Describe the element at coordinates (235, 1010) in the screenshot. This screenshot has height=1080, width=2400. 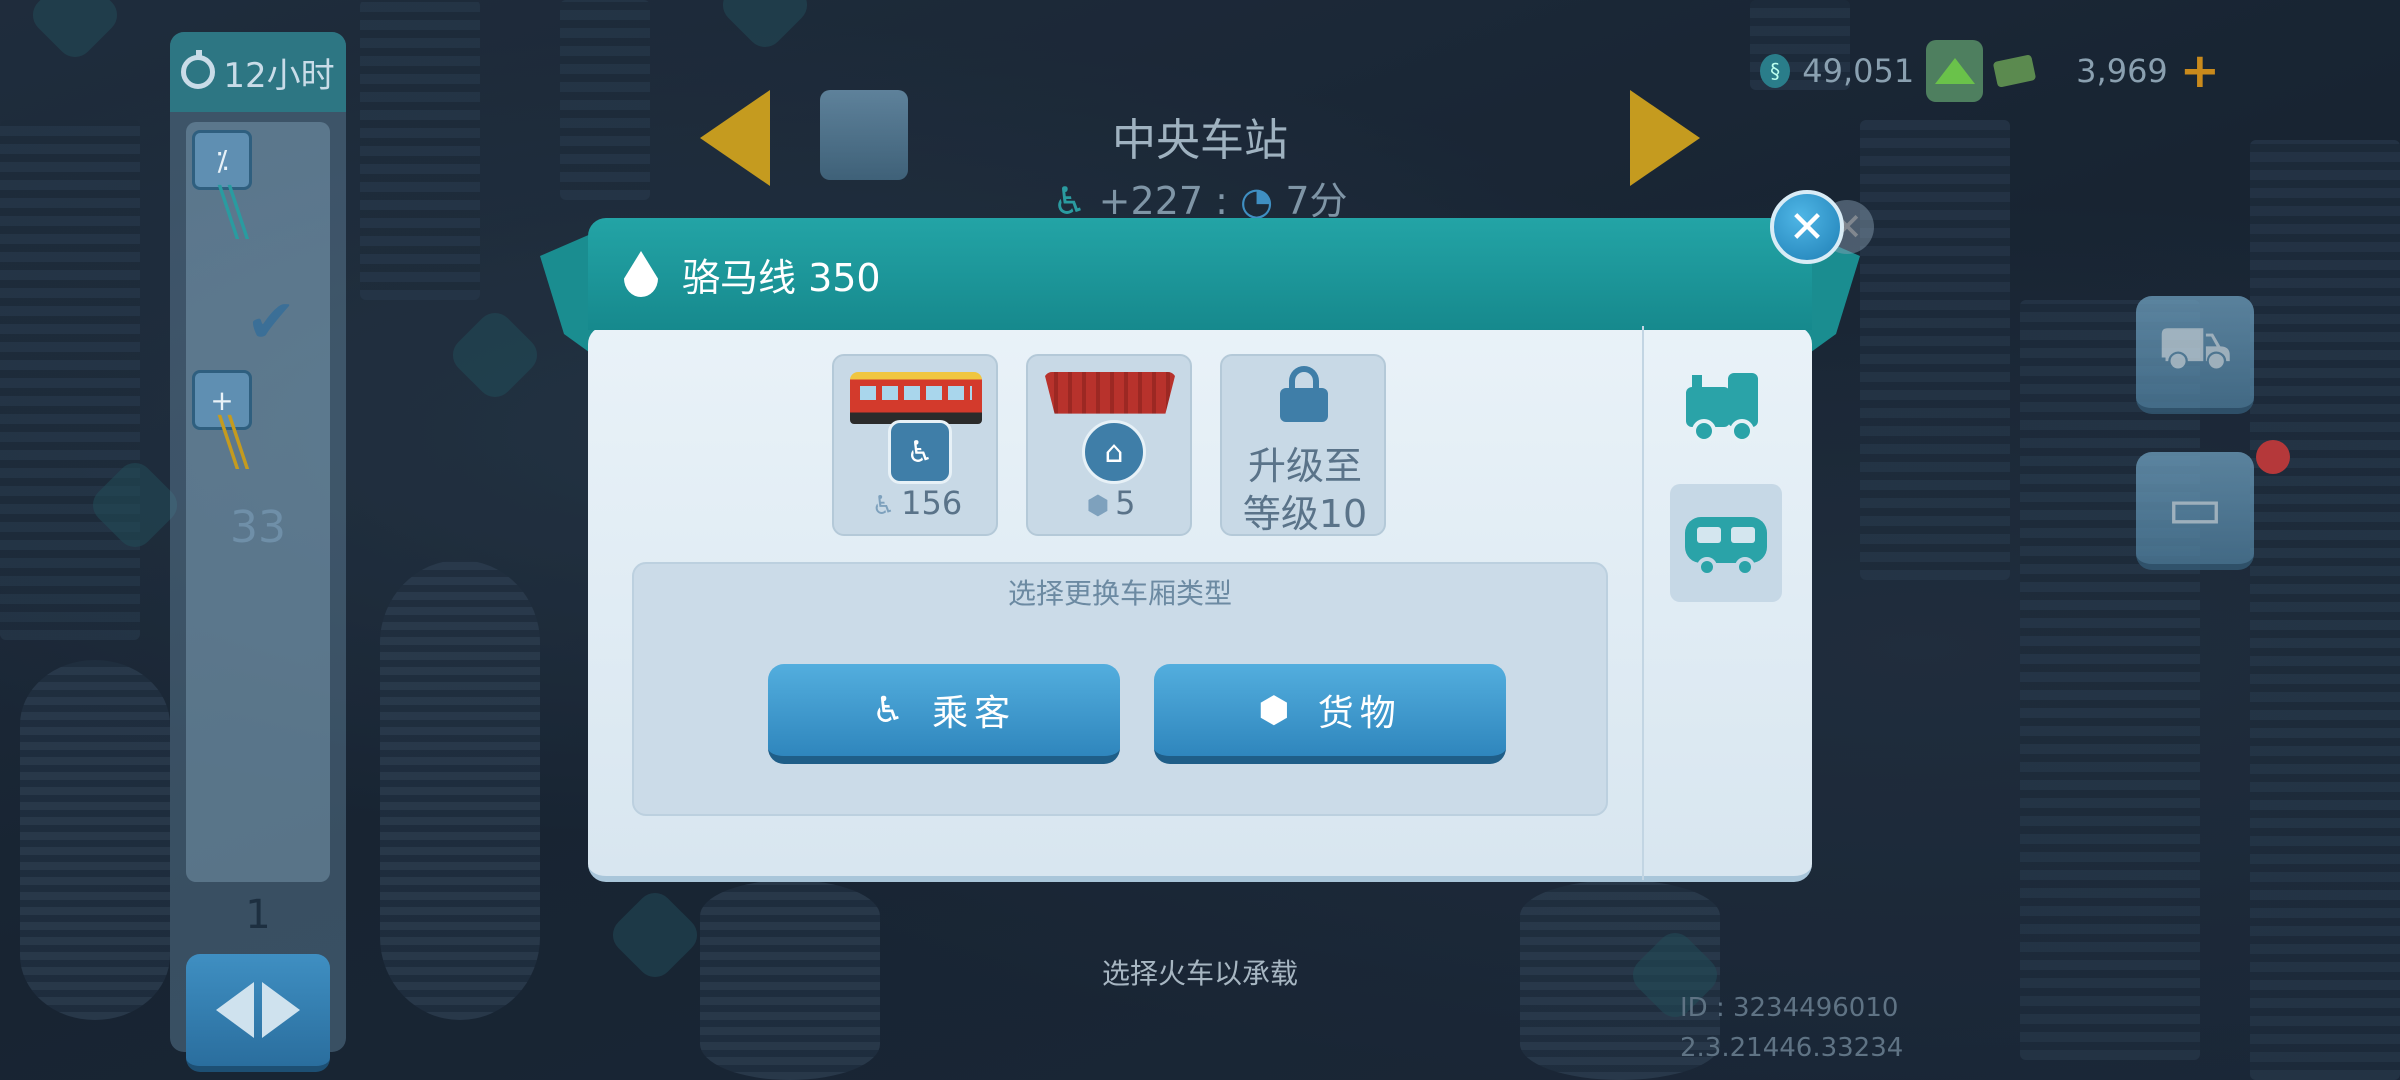
I see `arrow-left-icon` at that location.